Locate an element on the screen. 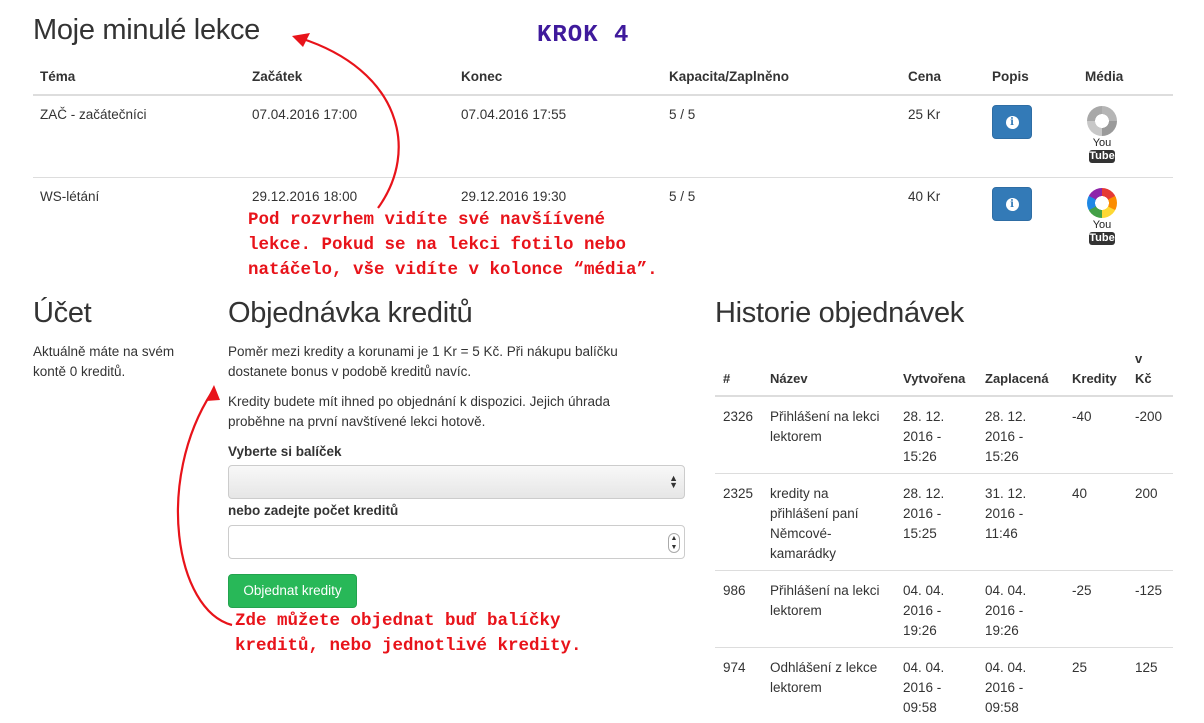  step-label: KROK 4 is located at coordinates (583, 35).